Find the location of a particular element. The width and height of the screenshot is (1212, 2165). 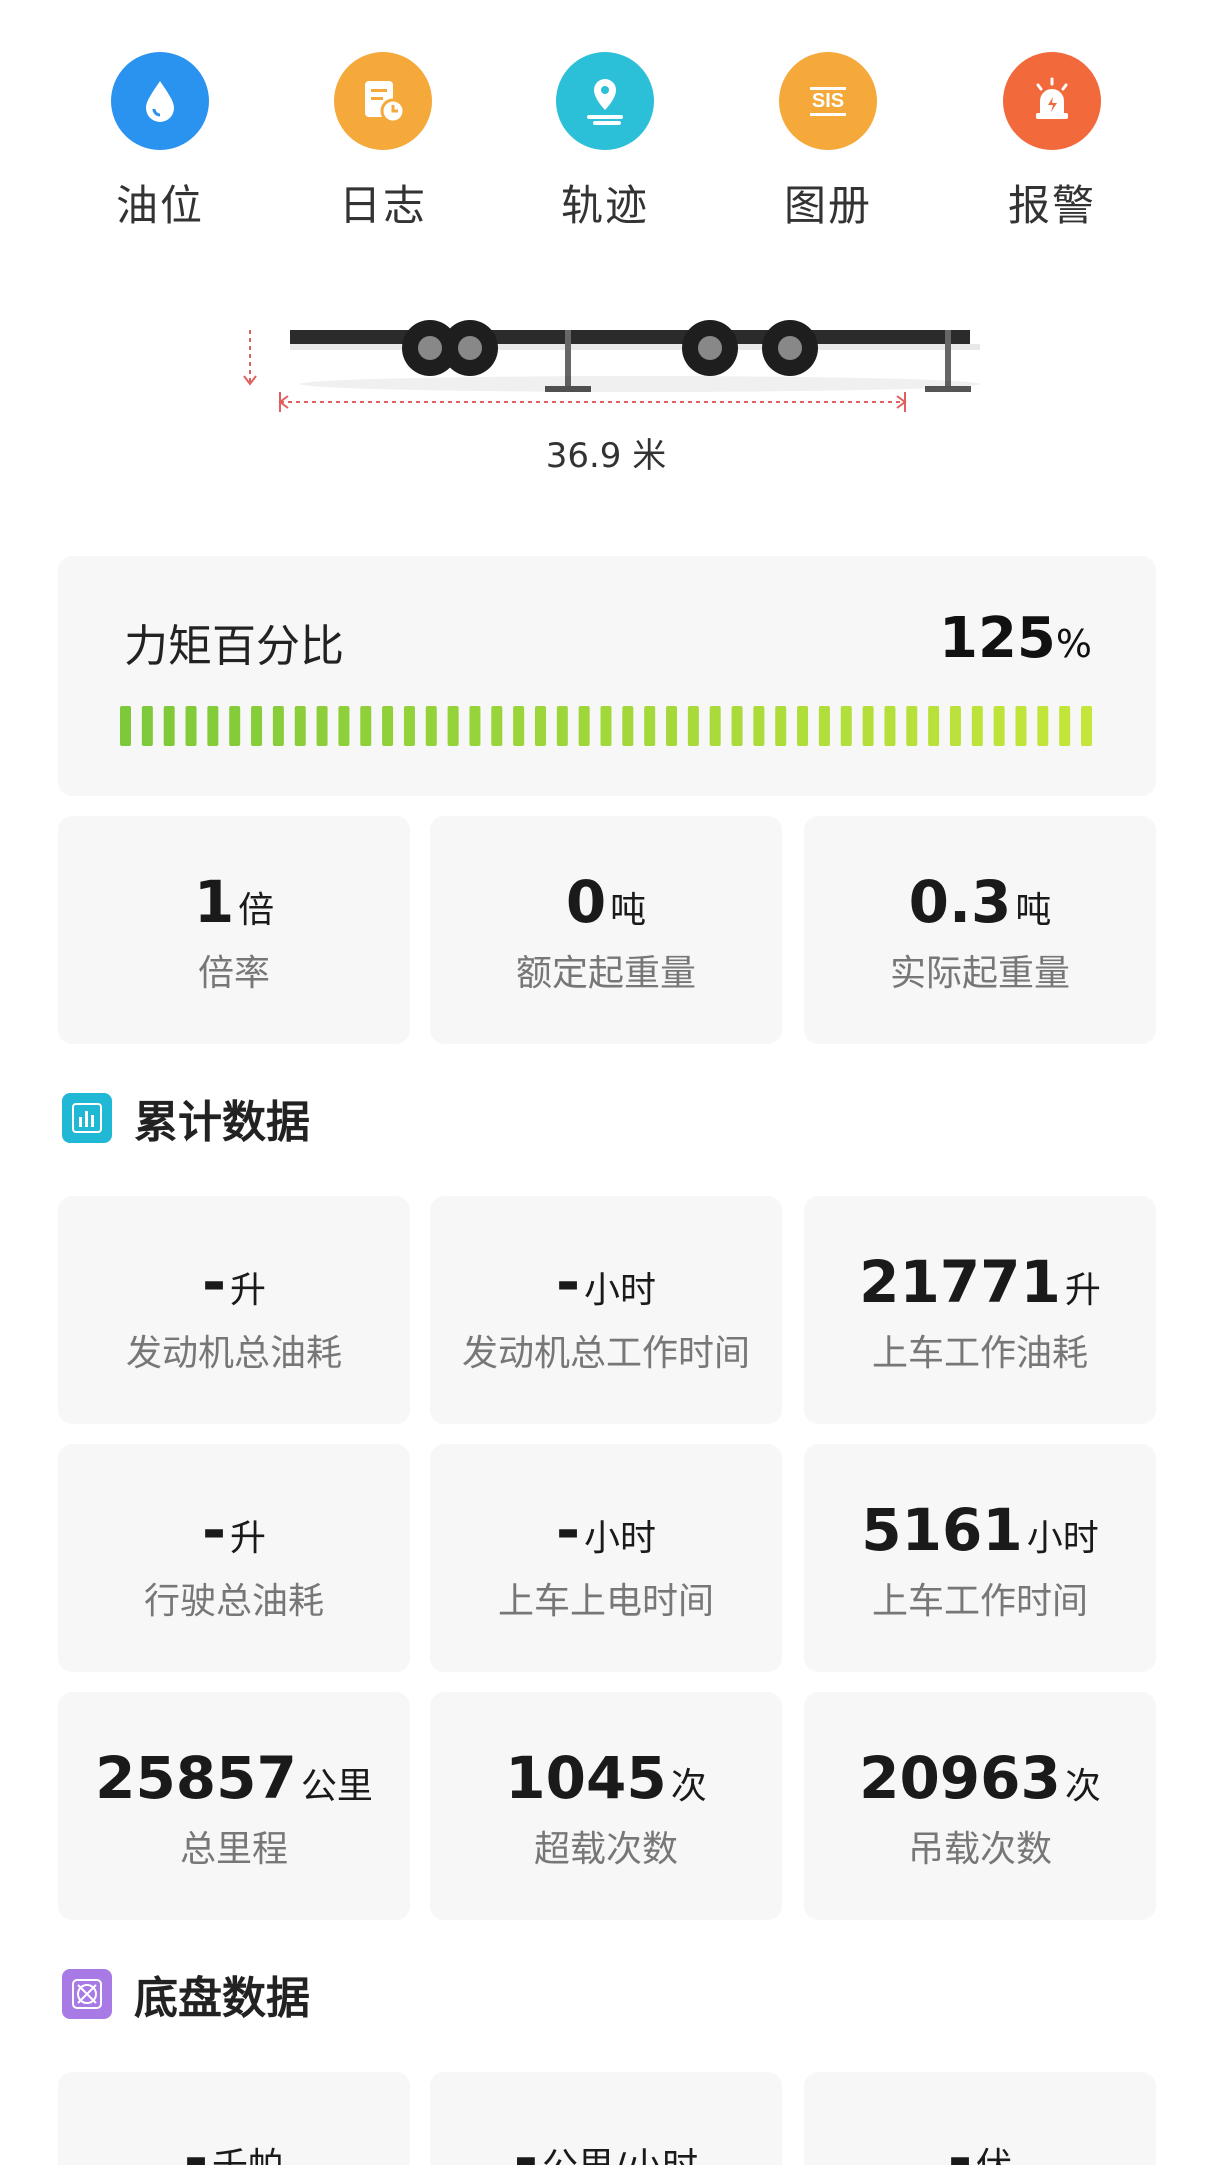

stat-label: 额定起重量 is located at coordinates (605, 973).